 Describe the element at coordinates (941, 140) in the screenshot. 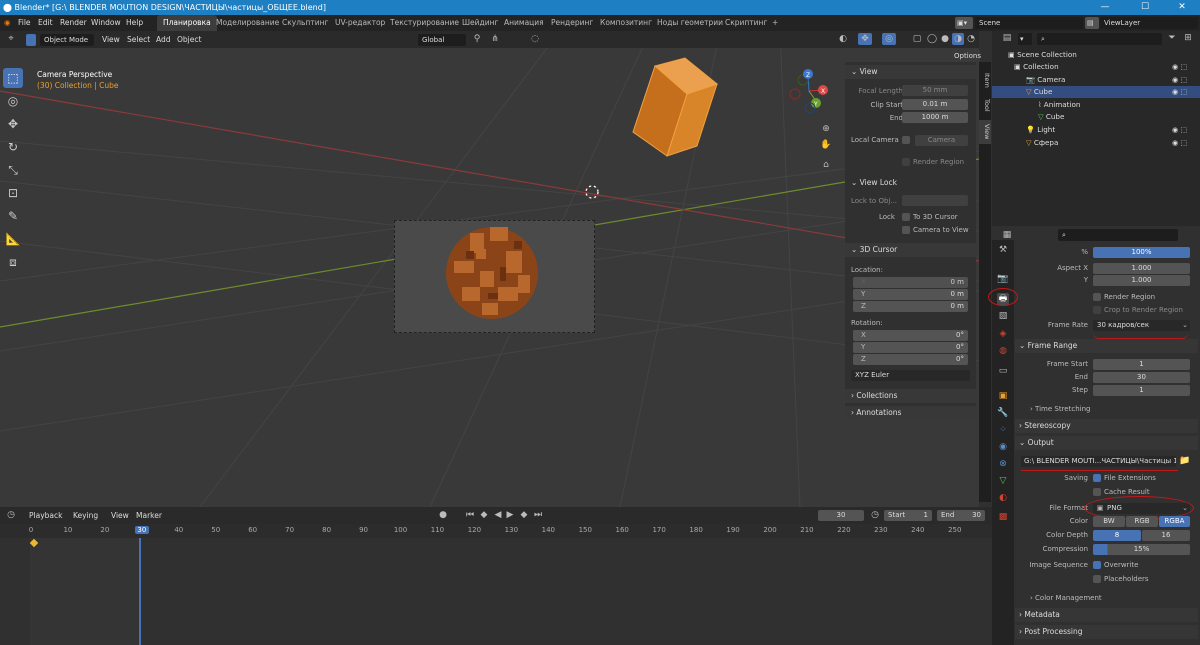

I see `local-camera-field: Camera` at that location.